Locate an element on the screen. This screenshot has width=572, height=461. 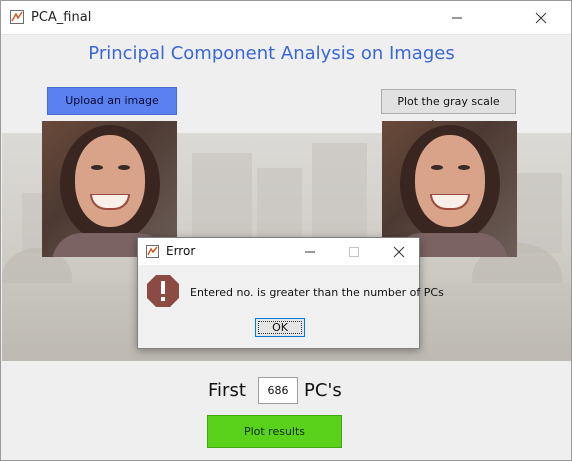
upload-image-button: Upload an image is located at coordinates (112, 101).